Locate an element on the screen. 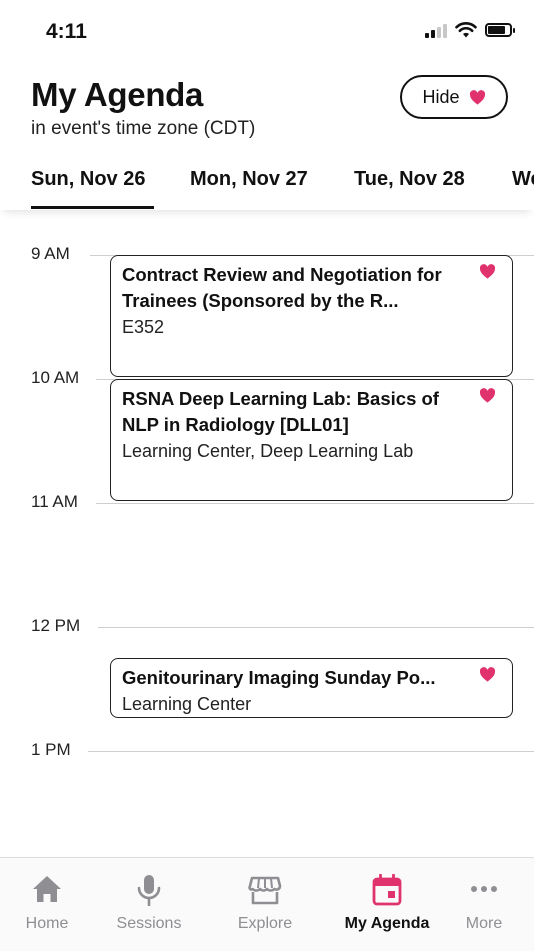  session-location: Learning Center is located at coordinates (187, 704).